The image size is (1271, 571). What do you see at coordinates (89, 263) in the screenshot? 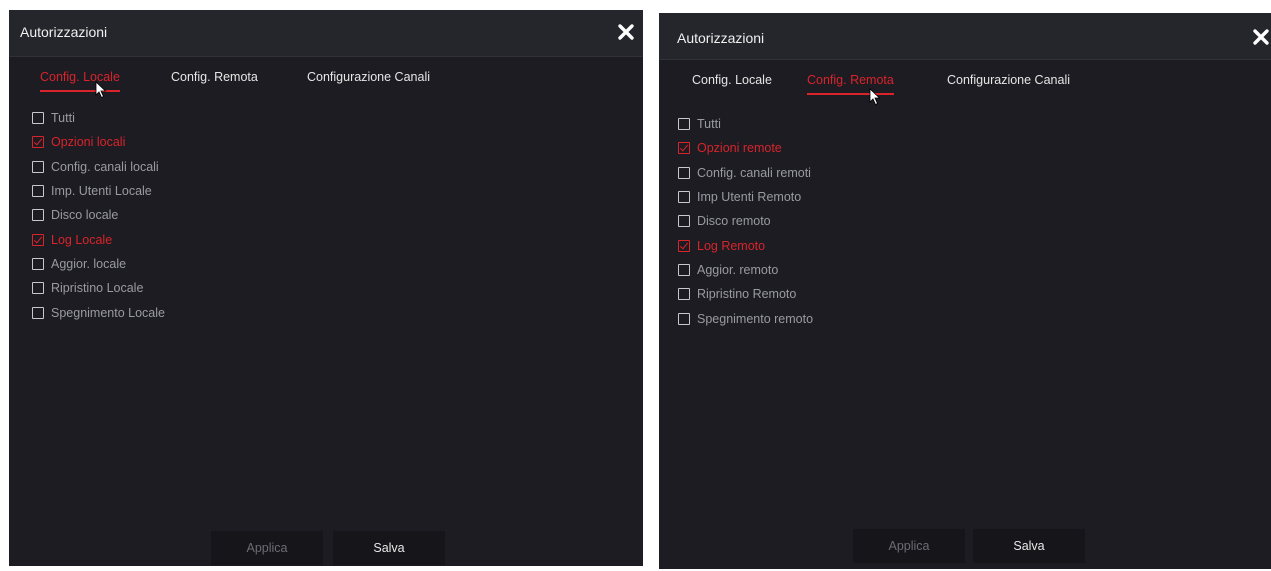
I see `checkbox-label: Aggior. locale` at bounding box center [89, 263].